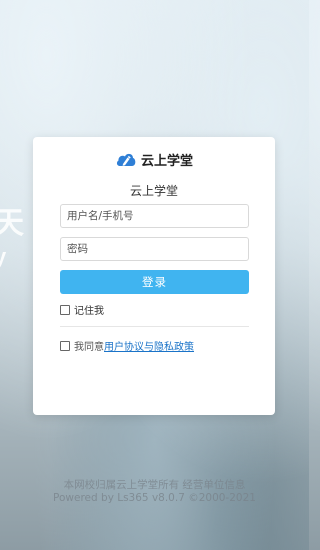  I want to click on agreement-link: 用户协议与隐私政策, so click(149, 345).